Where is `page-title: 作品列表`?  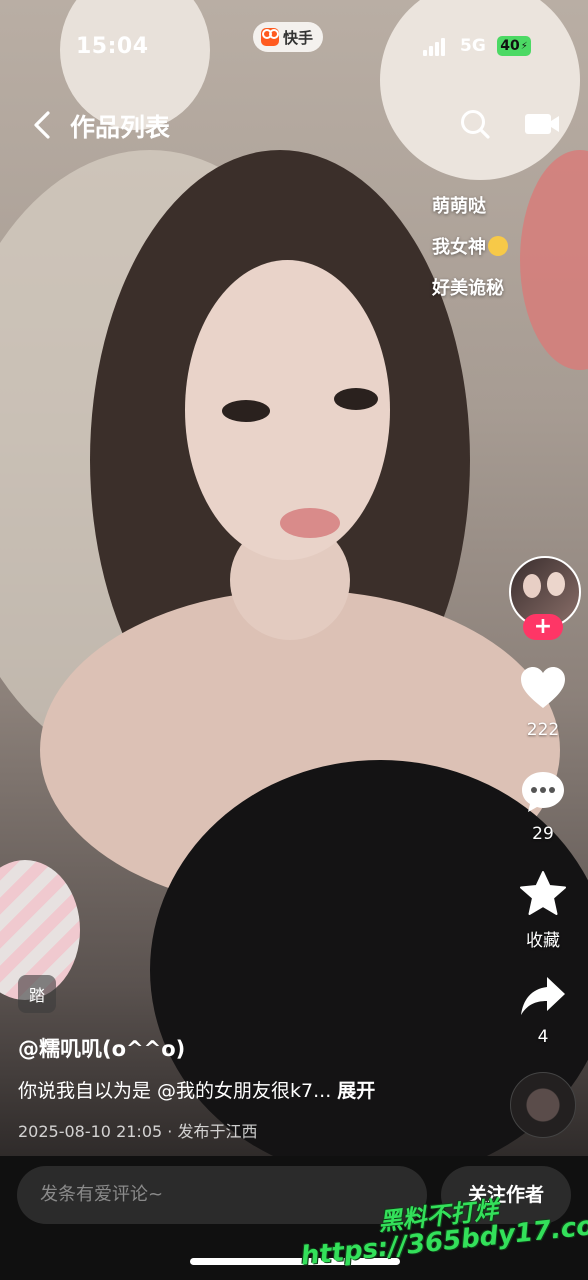
page-title: 作品列表 is located at coordinates (120, 127).